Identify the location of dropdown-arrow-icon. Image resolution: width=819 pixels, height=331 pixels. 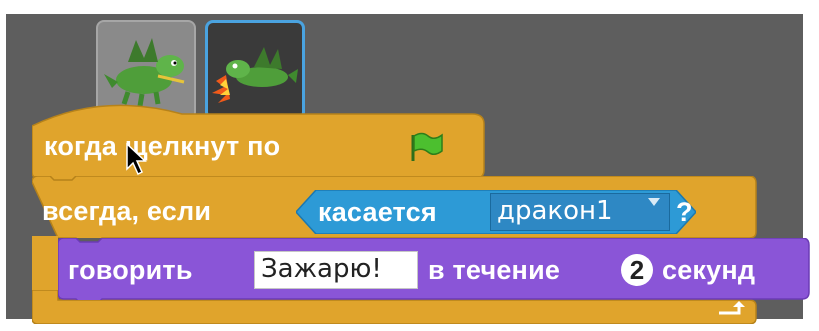
(654, 202).